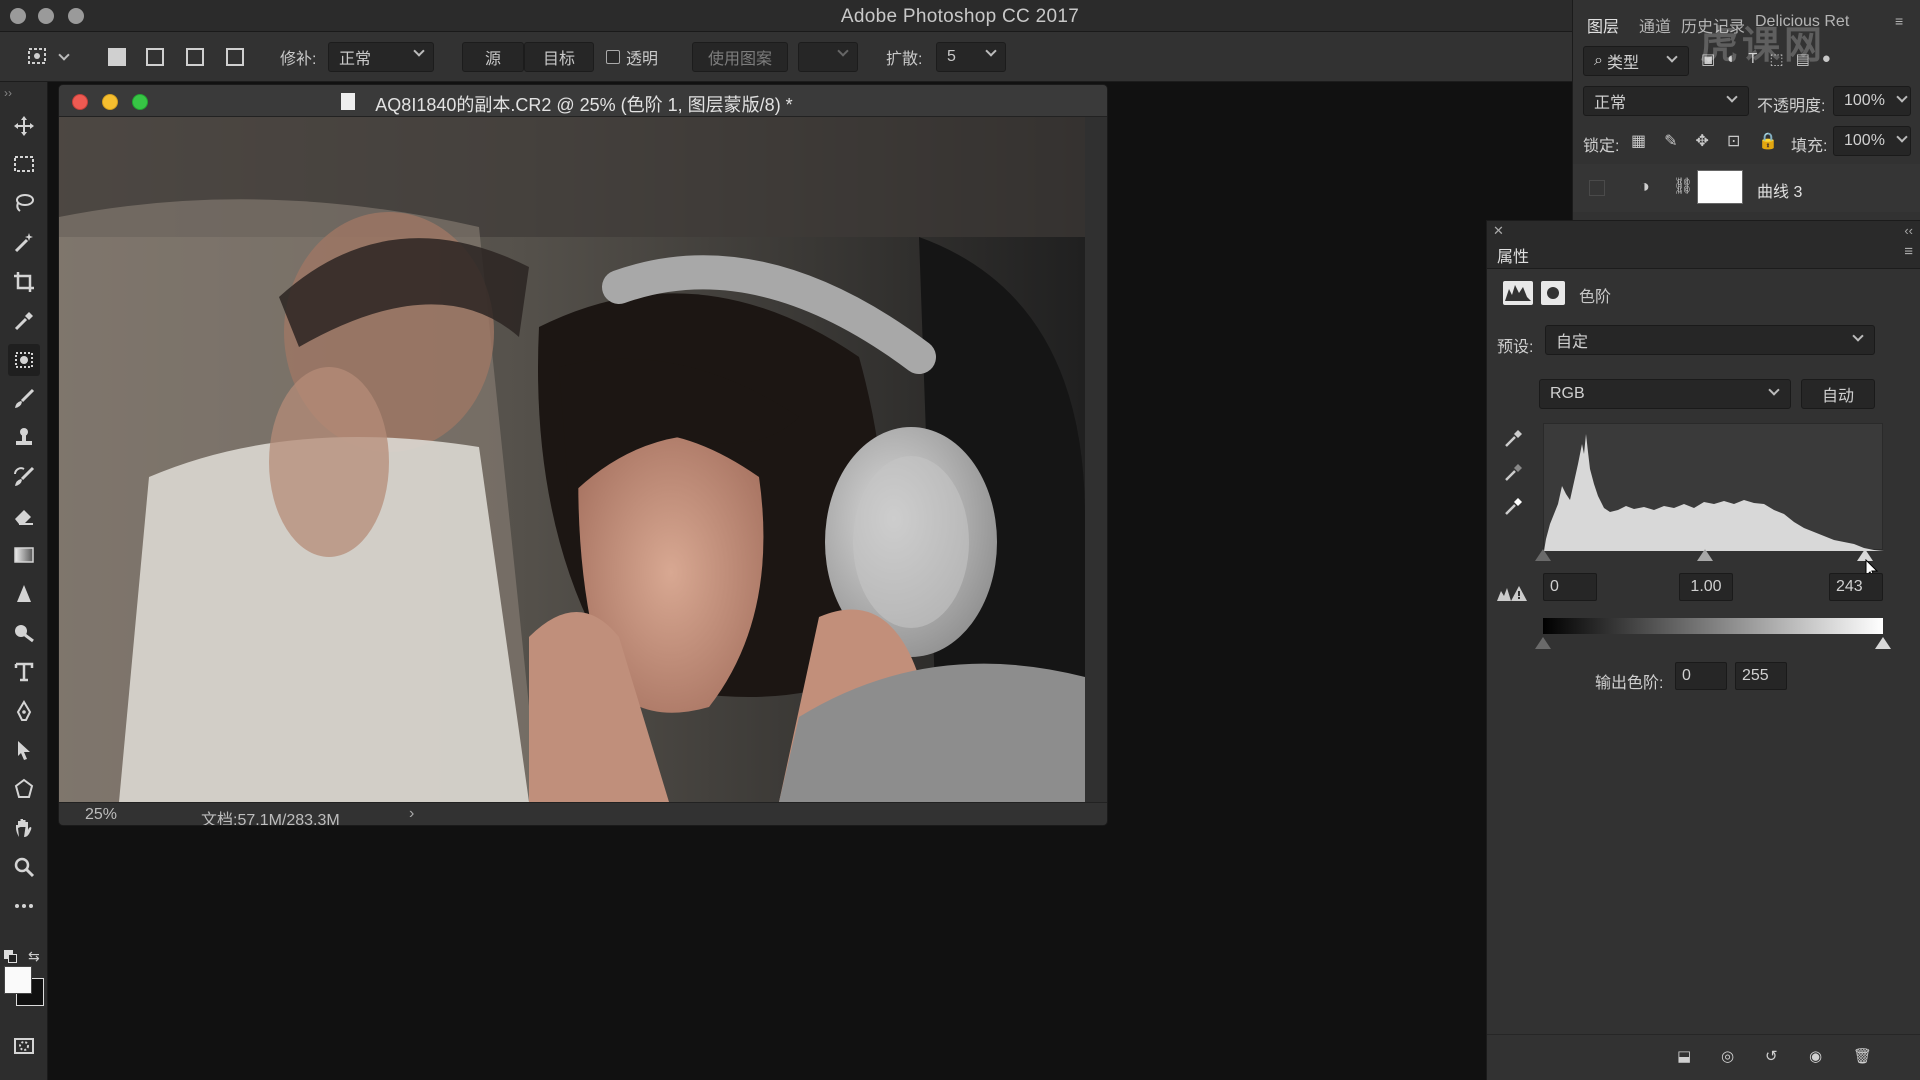 This screenshot has width=1920, height=1080. What do you see at coordinates (1572, 342) in the screenshot?
I see `preset-value: 自定` at bounding box center [1572, 342].